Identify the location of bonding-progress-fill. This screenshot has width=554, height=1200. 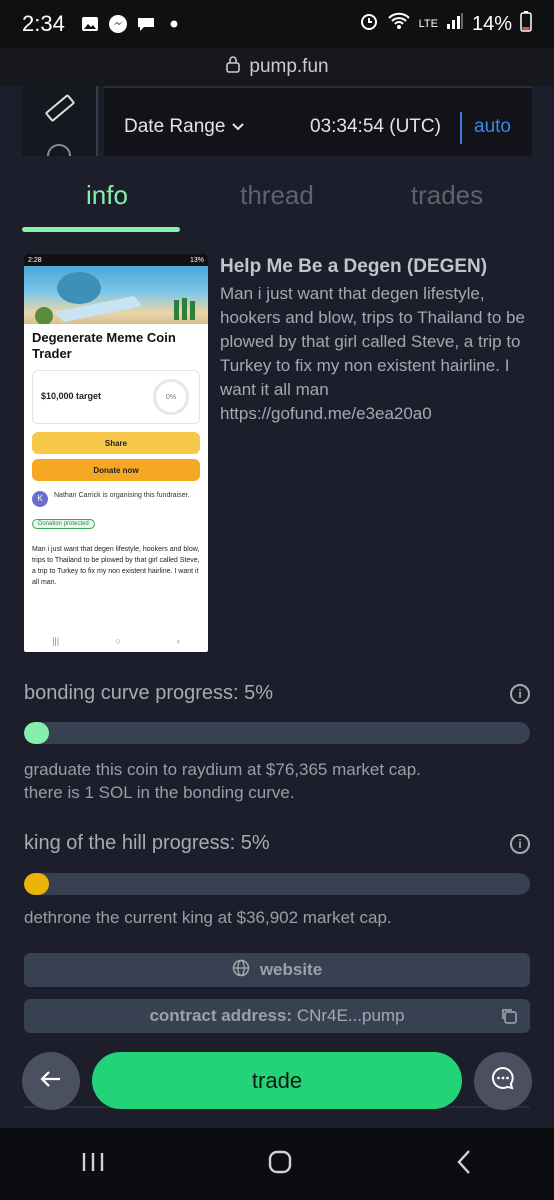
(37, 733).